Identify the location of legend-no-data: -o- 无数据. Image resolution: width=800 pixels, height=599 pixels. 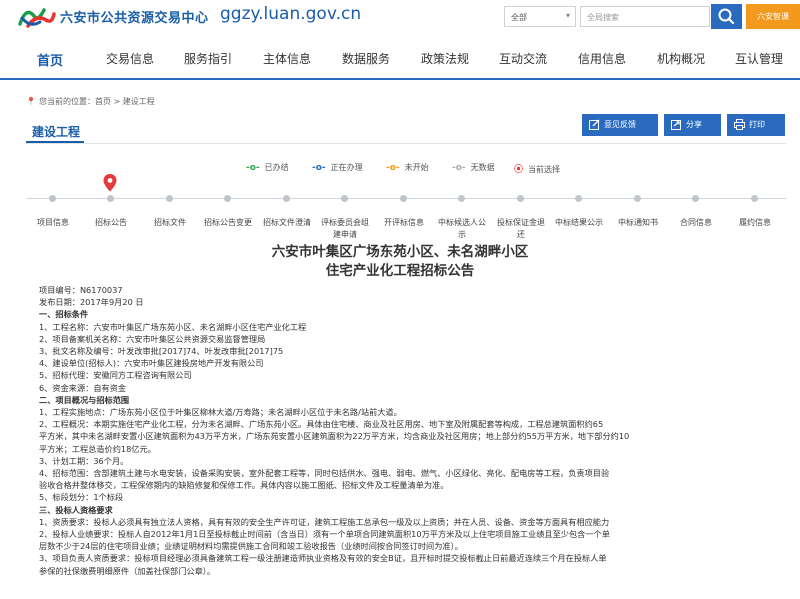
(473, 167).